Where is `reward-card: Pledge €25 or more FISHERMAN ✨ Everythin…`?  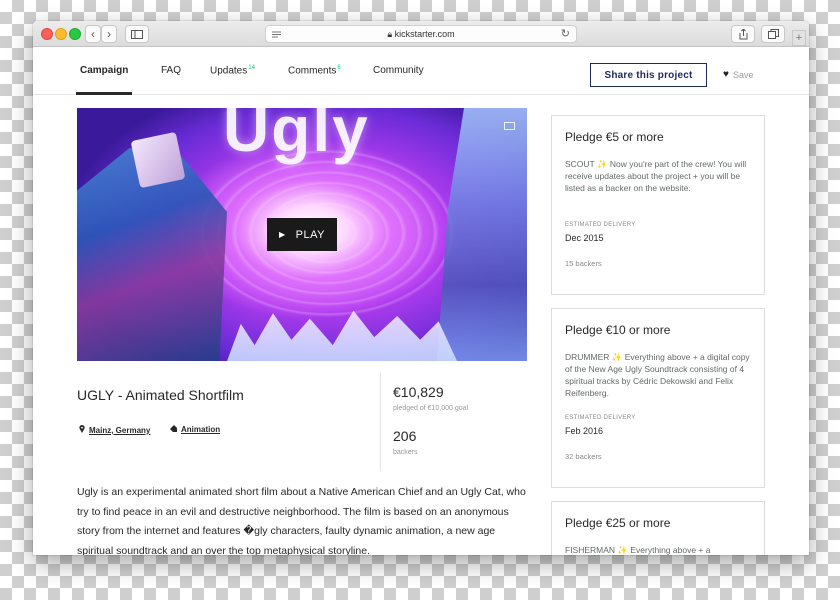
reward-card: Pledge €25 or more FISHERMAN ✨ Everythin… is located at coordinates (658, 528).